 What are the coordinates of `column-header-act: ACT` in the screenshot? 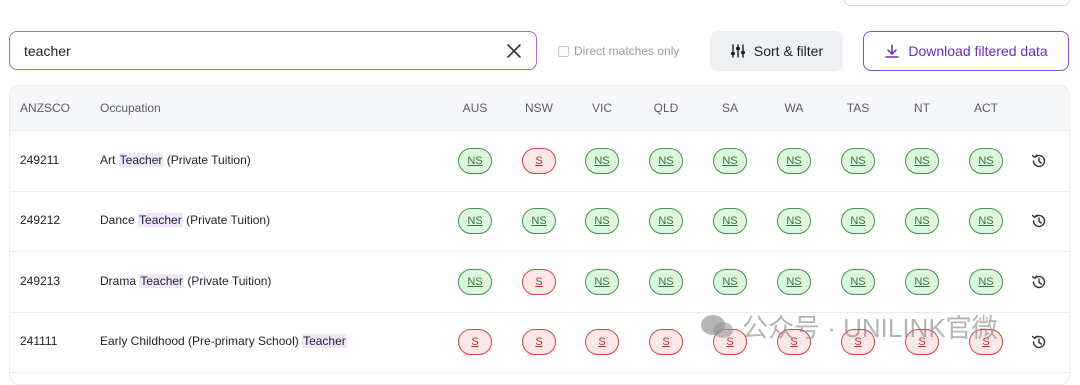 It's located at (986, 108).